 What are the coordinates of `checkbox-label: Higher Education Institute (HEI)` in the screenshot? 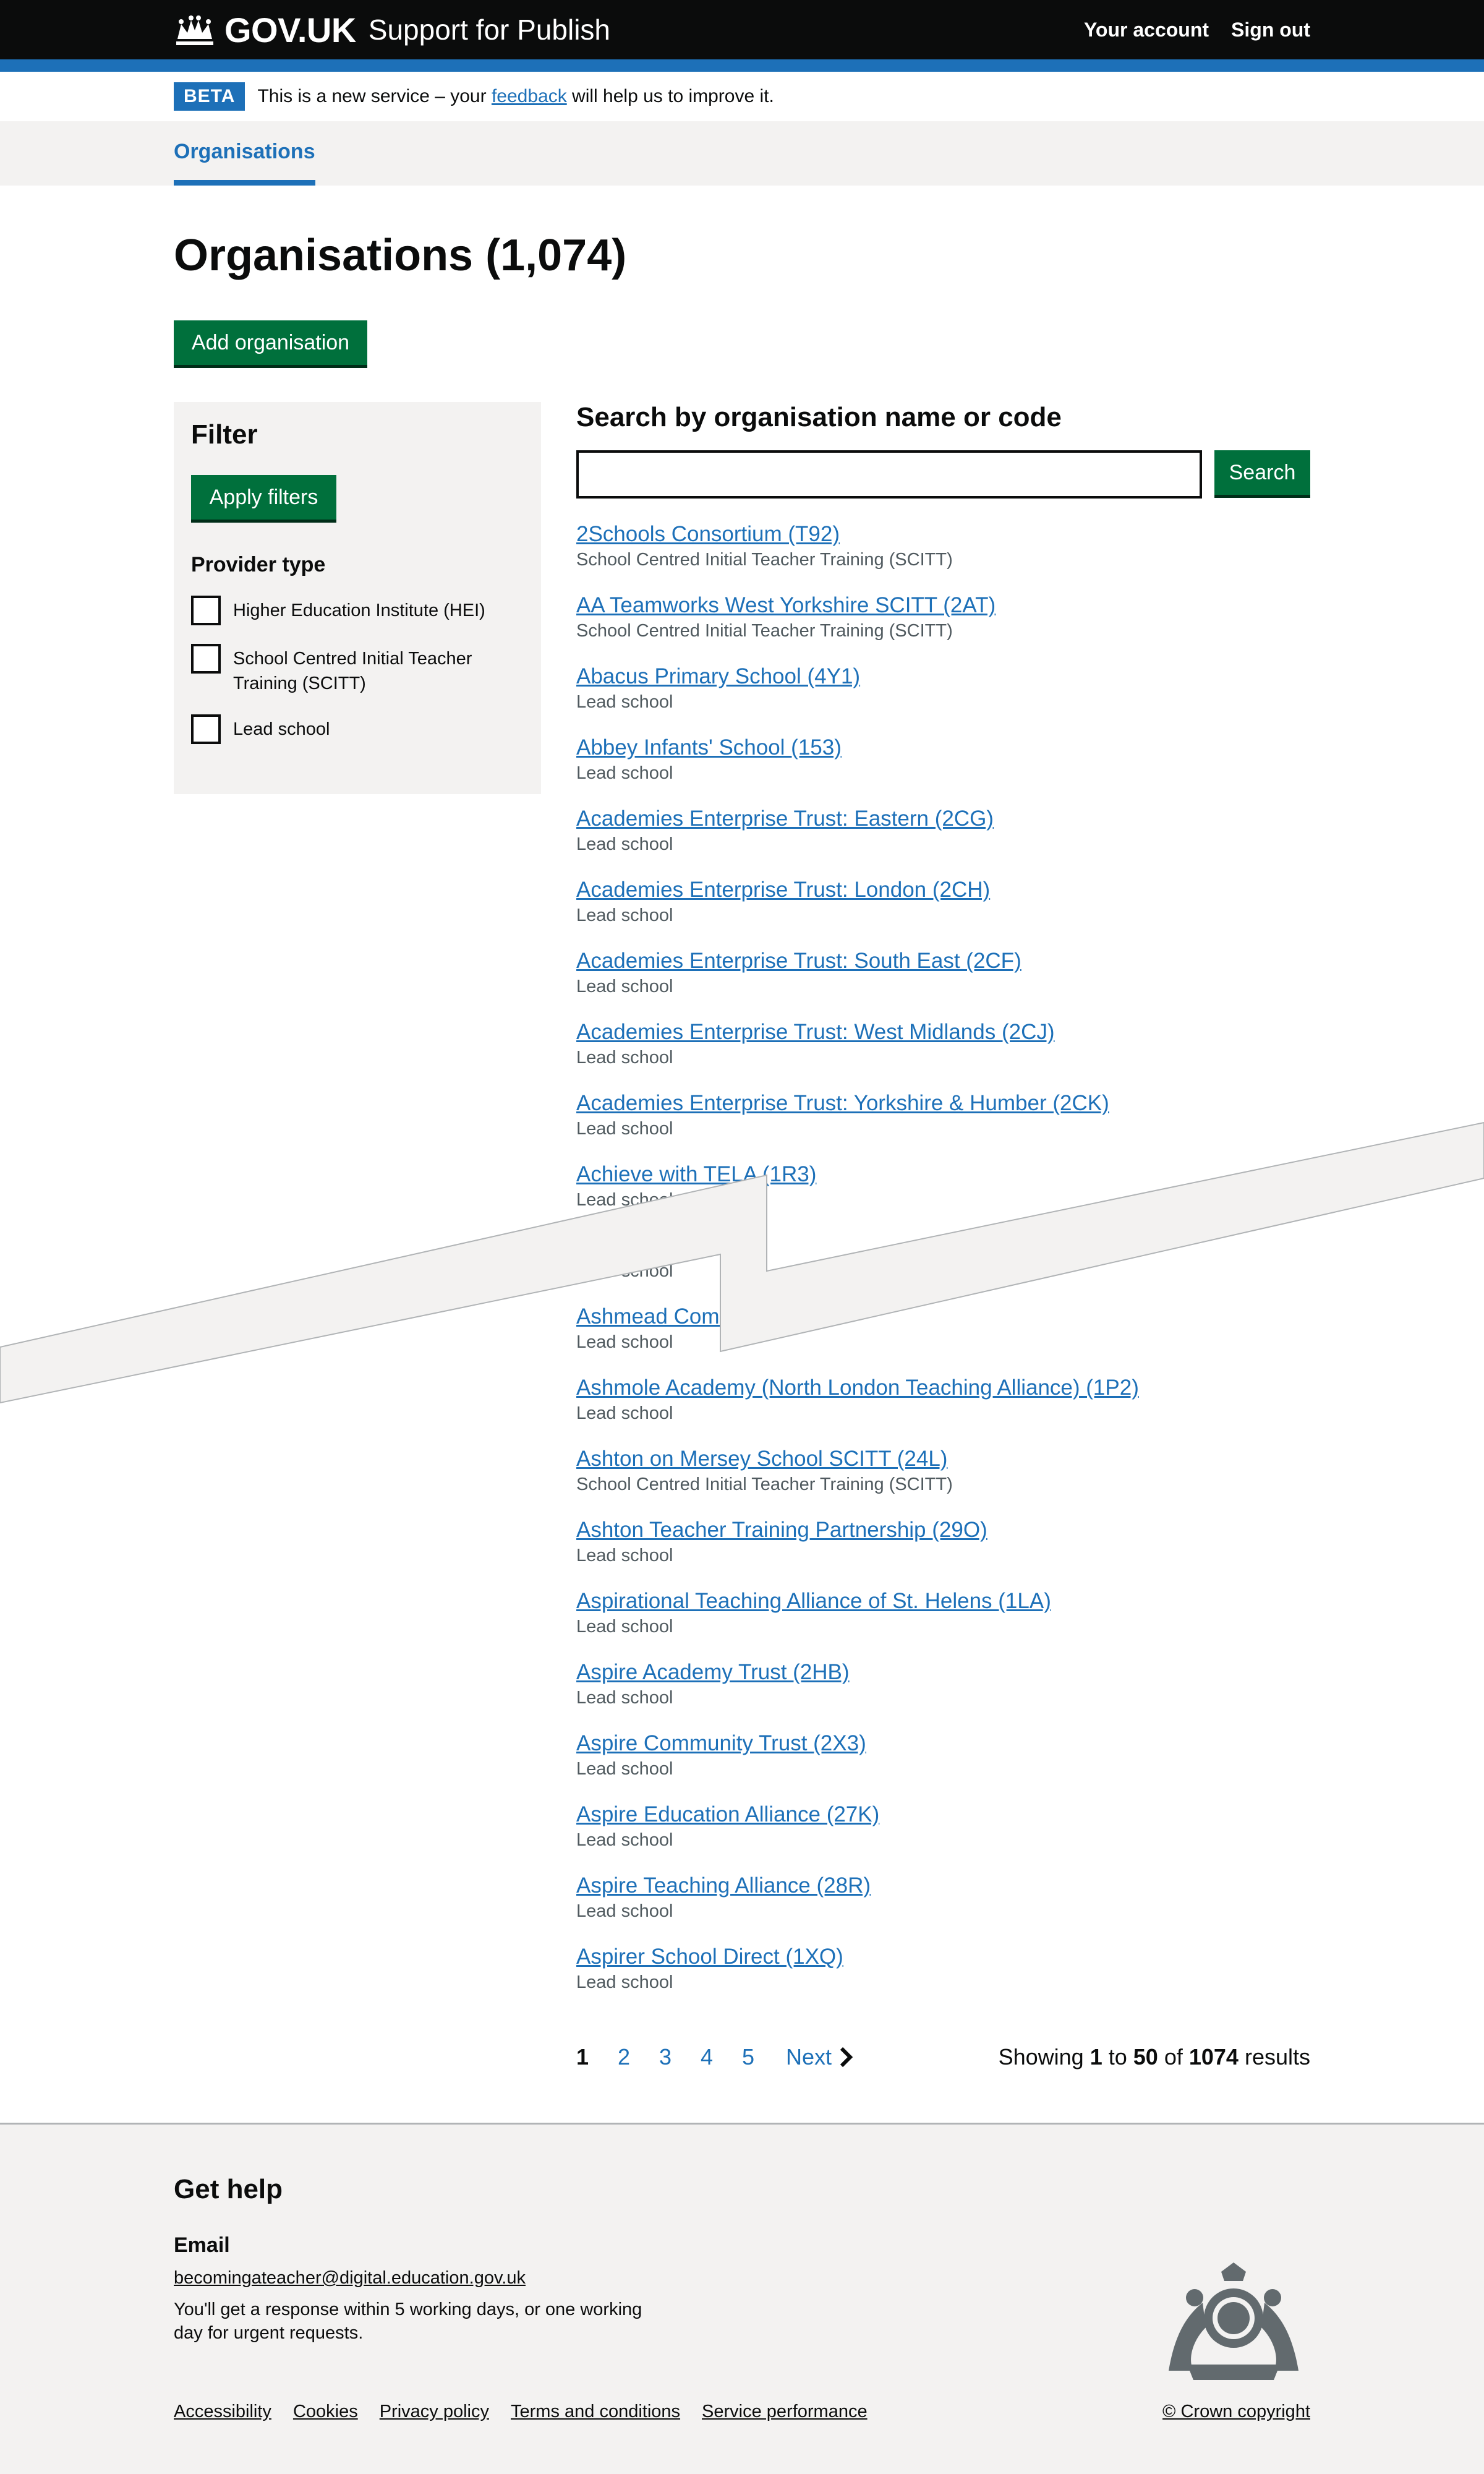 It's located at (359, 610).